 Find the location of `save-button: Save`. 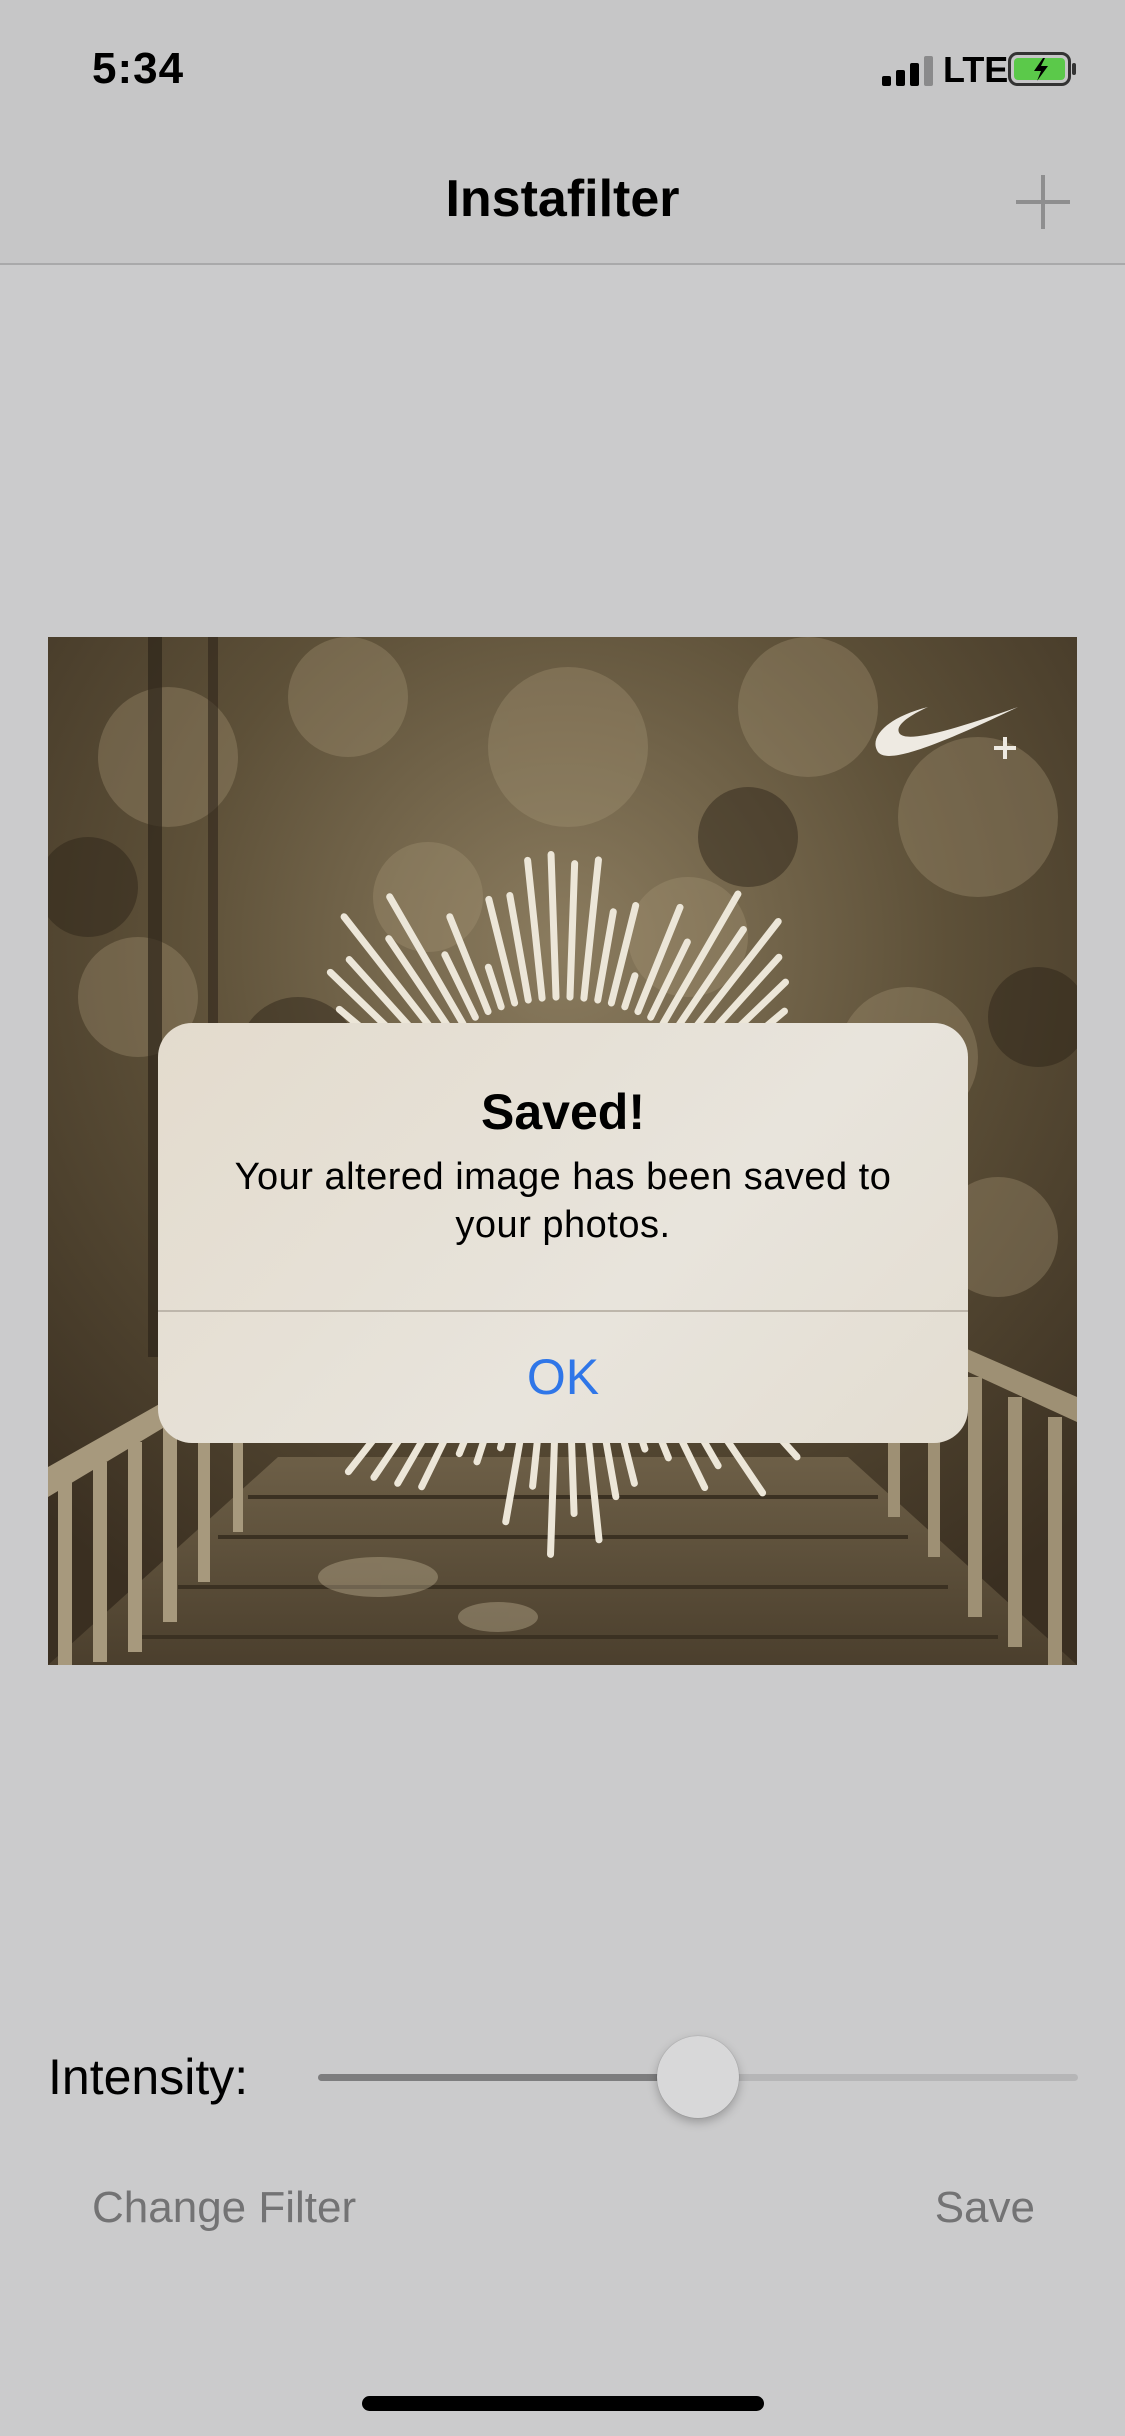

save-button: Save is located at coordinates (985, 2208).